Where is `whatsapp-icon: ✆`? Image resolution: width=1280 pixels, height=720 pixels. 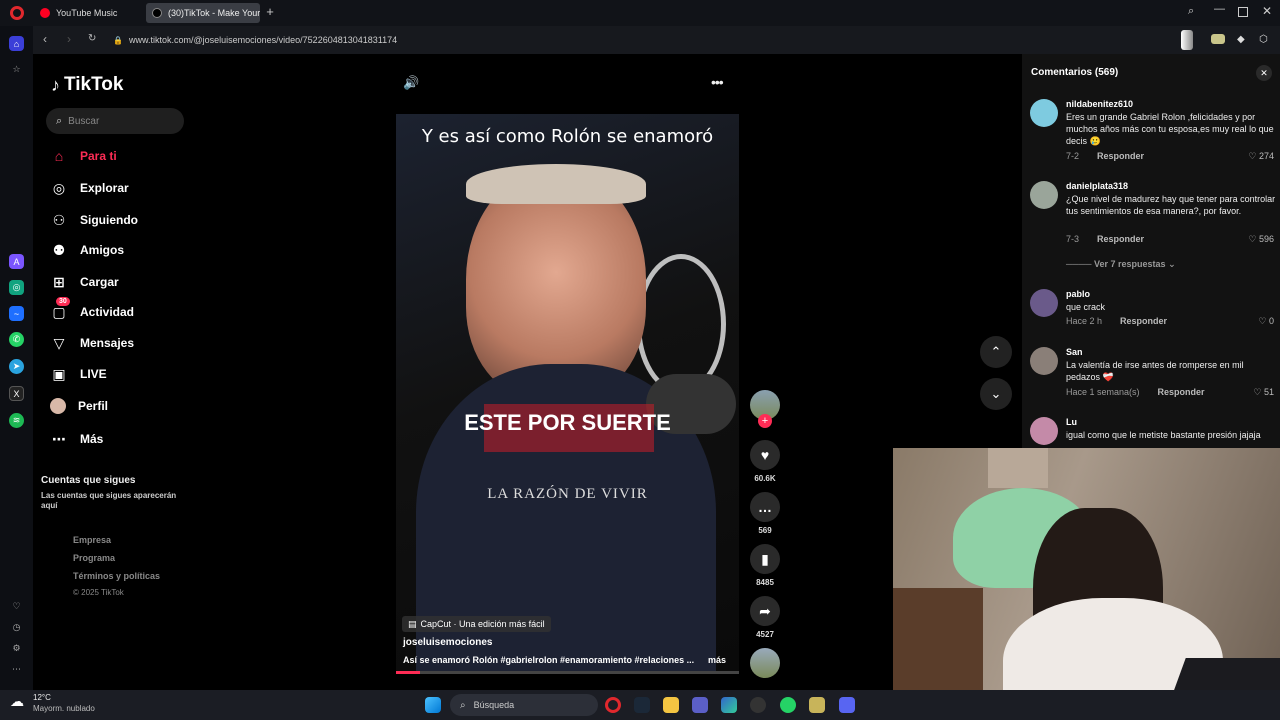
whatsapp-icon: ✆ is located at coordinates (16, 339).